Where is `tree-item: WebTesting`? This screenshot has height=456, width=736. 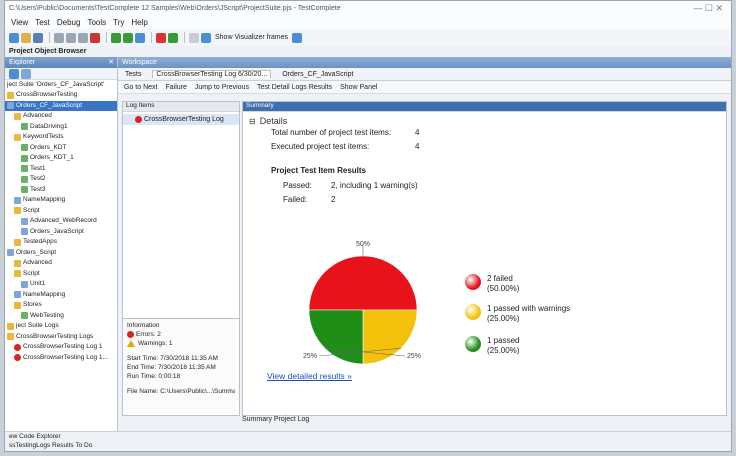 tree-item: WebTesting is located at coordinates (61, 316).